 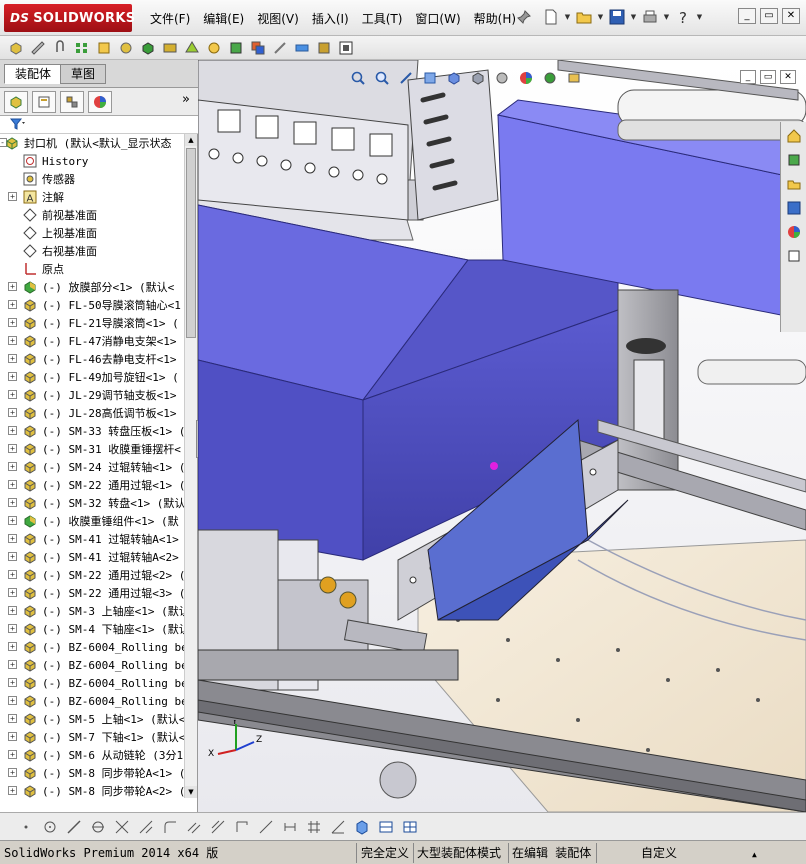 What do you see at coordinates (92, 755) in the screenshot?
I see `tree-item: + (-) SM-6 从动链轮 (3分1` at bounding box center [92, 755].